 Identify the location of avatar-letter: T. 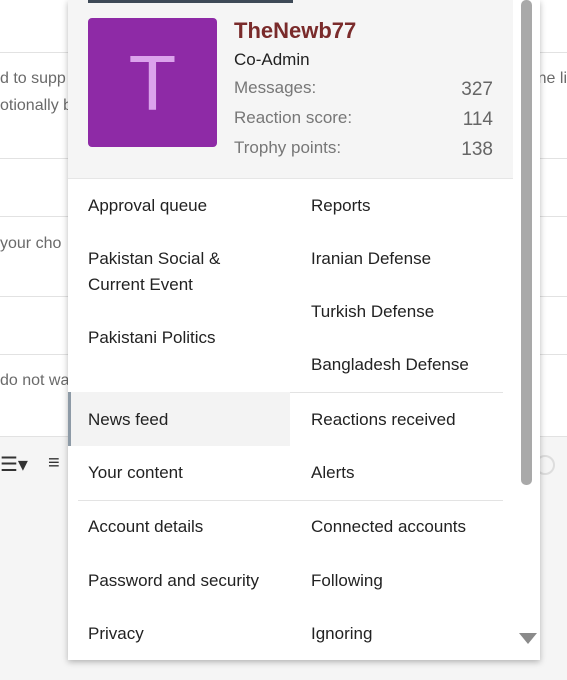
(152, 82).